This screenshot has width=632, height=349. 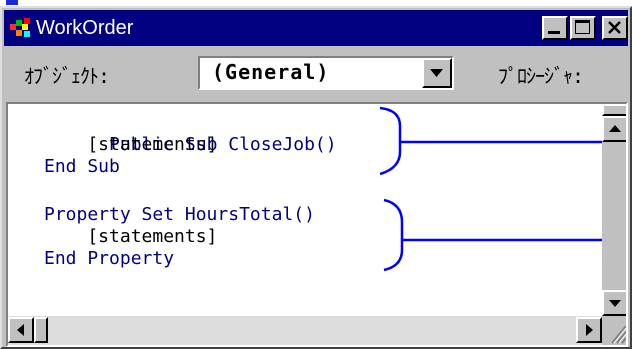 I want to click on horizontal-scroll-thumb, so click(x=41, y=330).